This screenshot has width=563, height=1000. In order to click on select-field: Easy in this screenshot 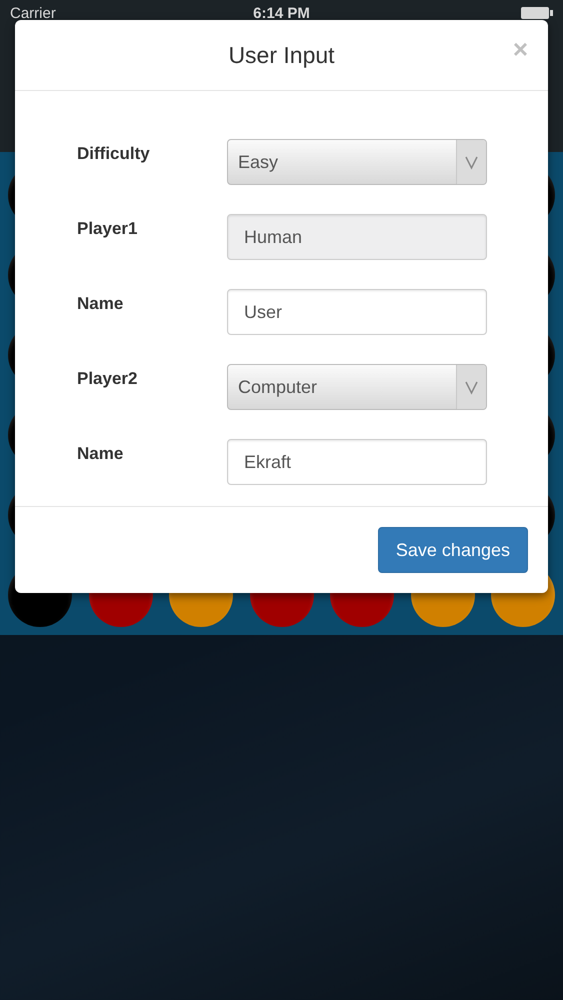, I will do `click(357, 162)`.